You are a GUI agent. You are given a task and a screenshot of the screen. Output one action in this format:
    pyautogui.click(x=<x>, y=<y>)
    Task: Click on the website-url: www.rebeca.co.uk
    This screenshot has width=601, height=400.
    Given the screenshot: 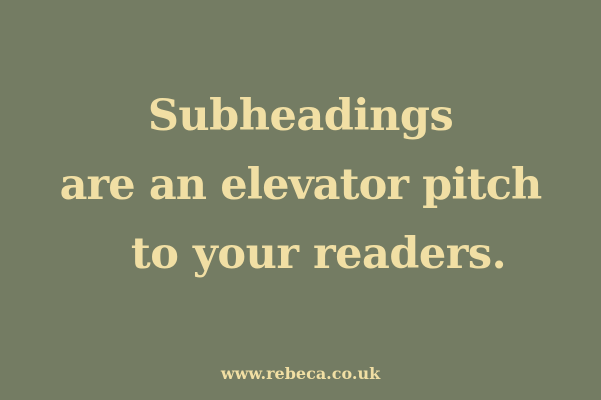 What is the action you would take?
    pyautogui.click(x=300, y=373)
    